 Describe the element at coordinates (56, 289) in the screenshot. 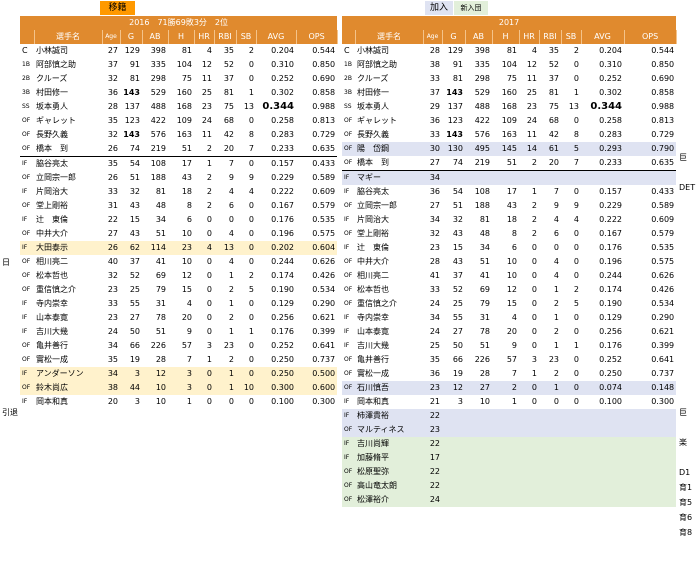

I see `player-name-cell: 重信慎之介` at that location.